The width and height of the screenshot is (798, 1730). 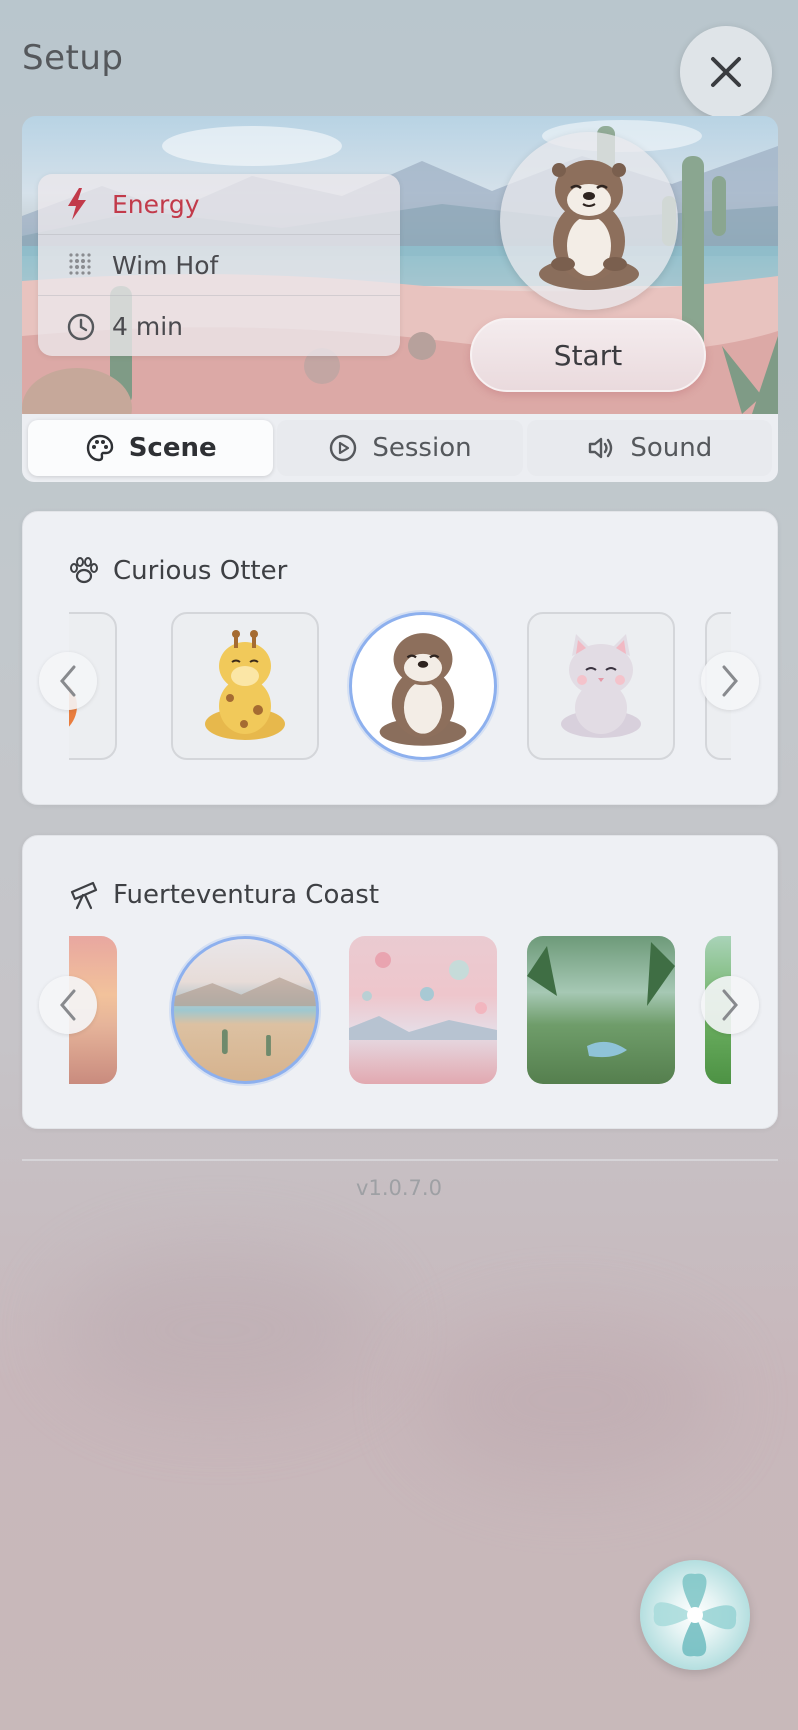 I want to click on close-button, so click(x=726, y=72).